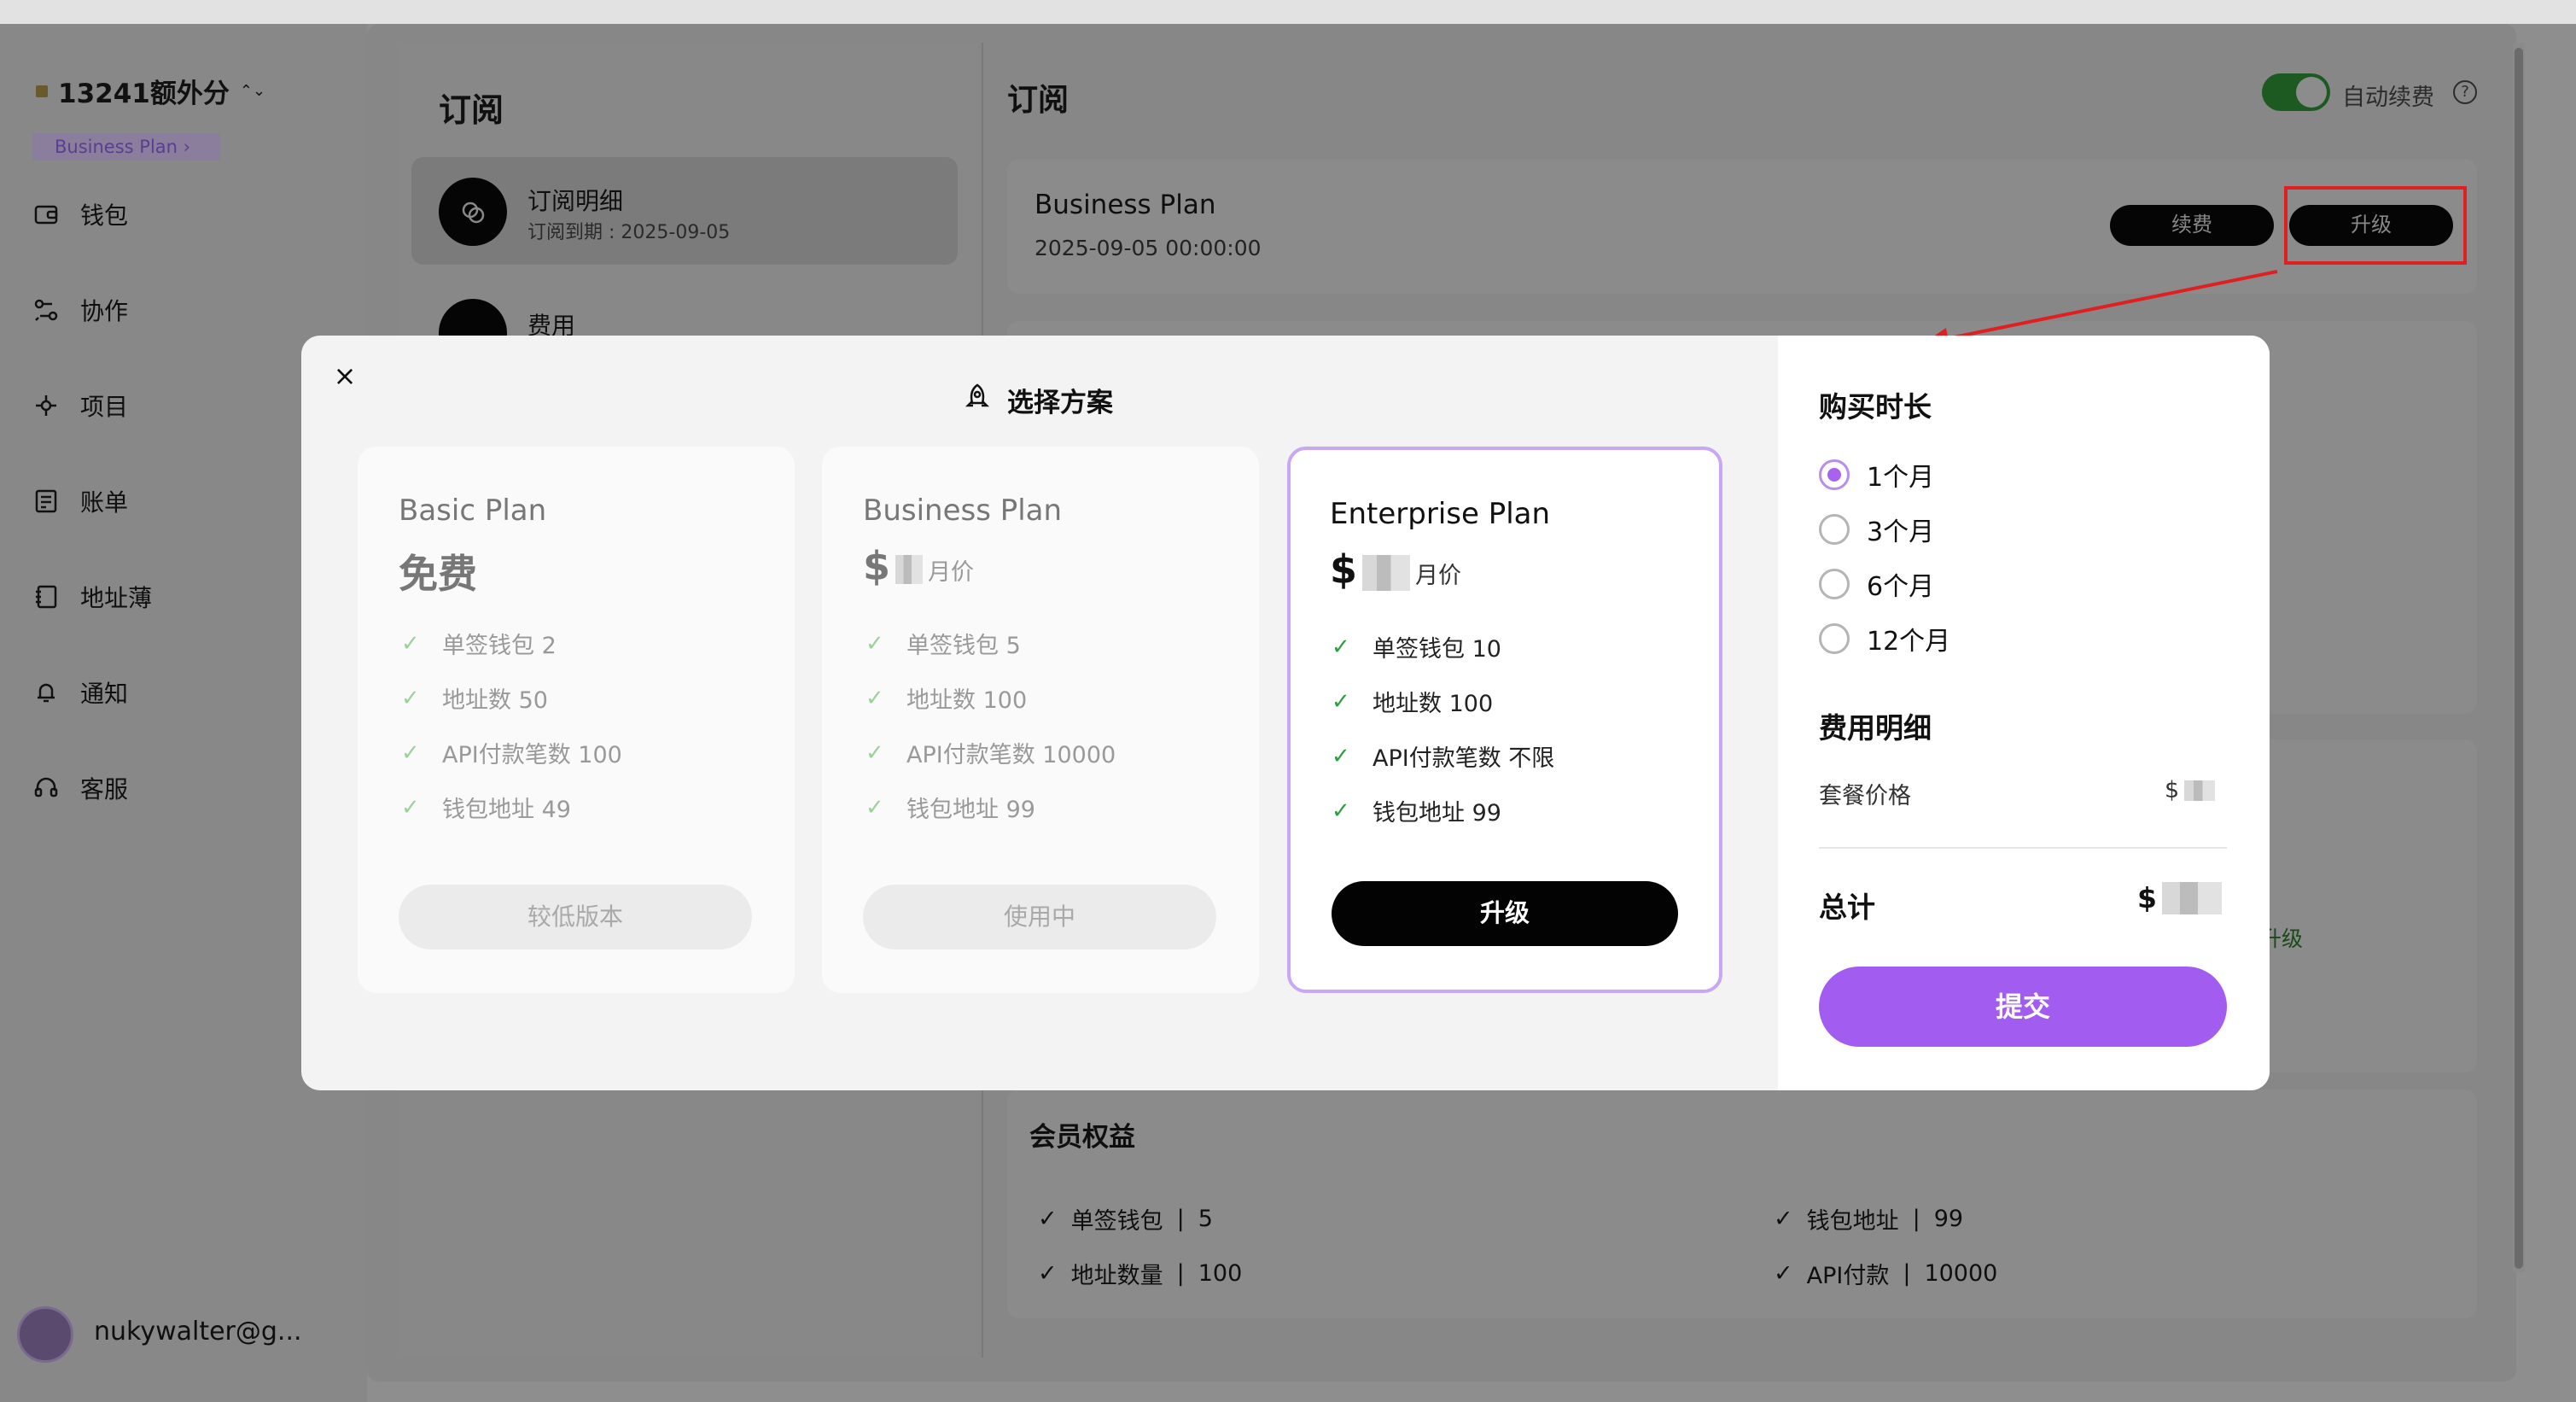 This screenshot has height=1402, width=2576. I want to click on benefit-value: 99, so click(1948, 1219).